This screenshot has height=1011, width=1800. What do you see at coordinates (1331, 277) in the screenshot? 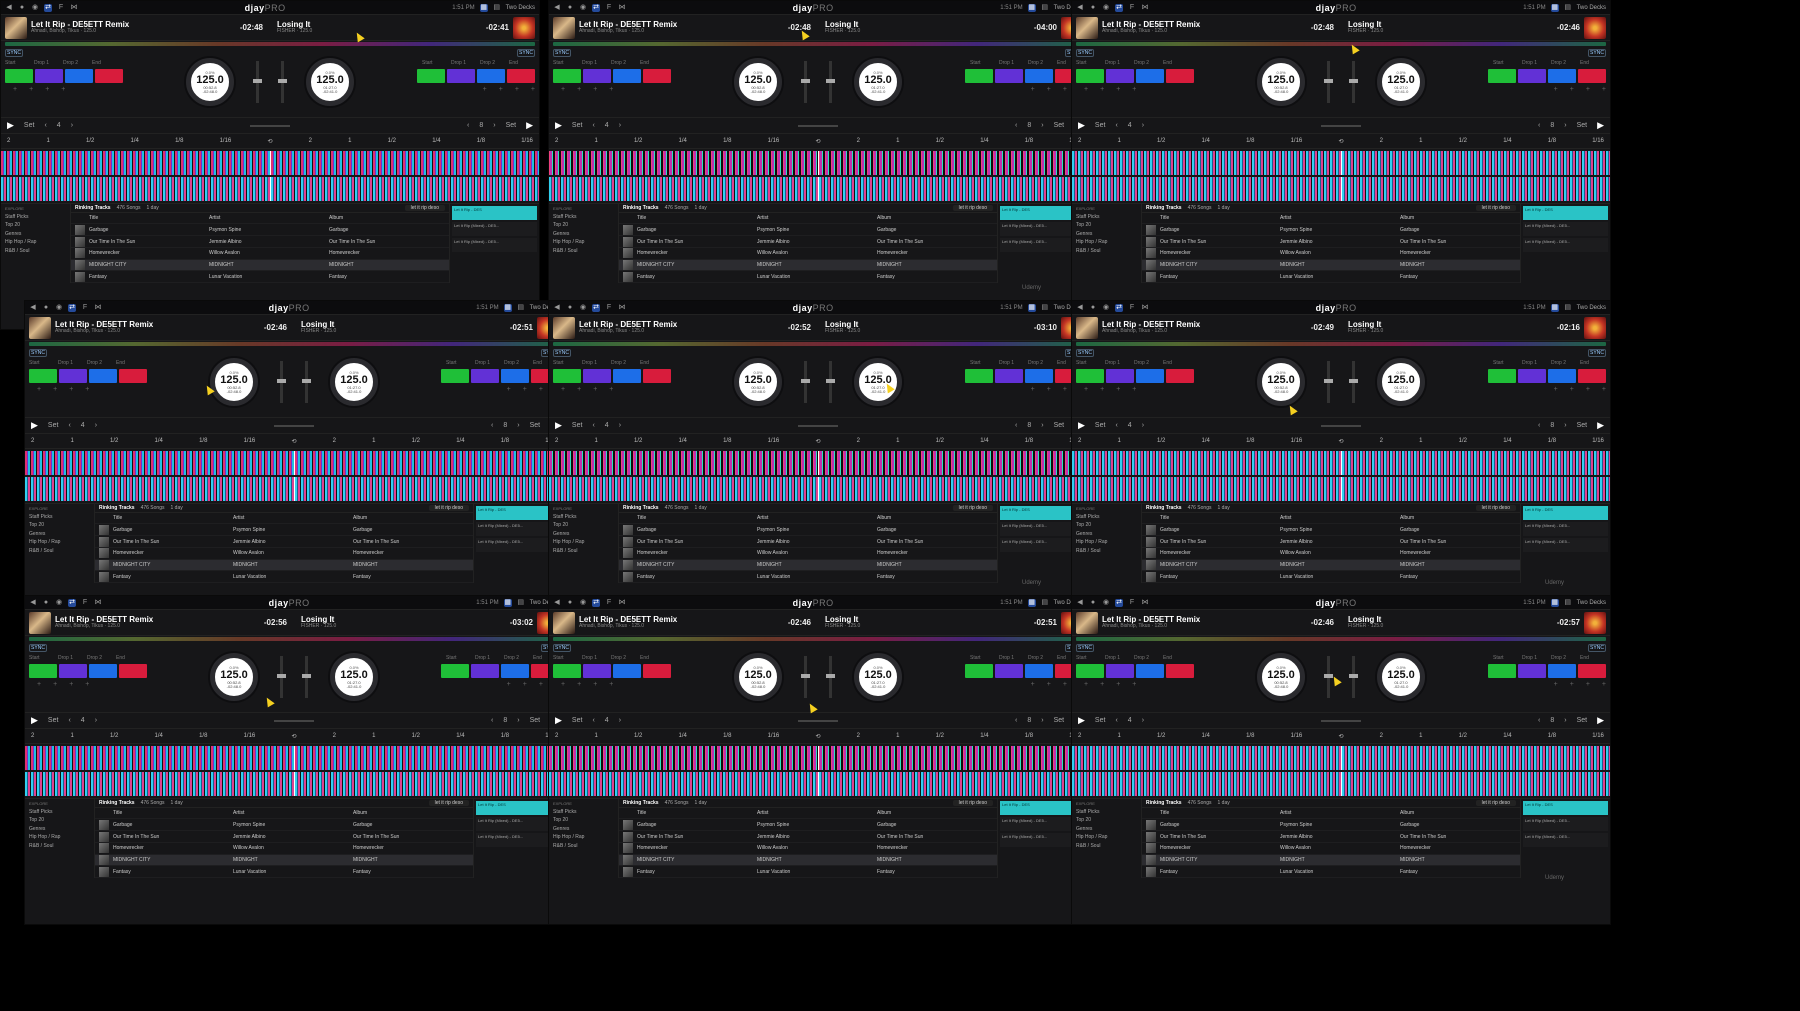
I see `table-row: Fantasy Lunar Vacation Fantasy` at bounding box center [1331, 277].